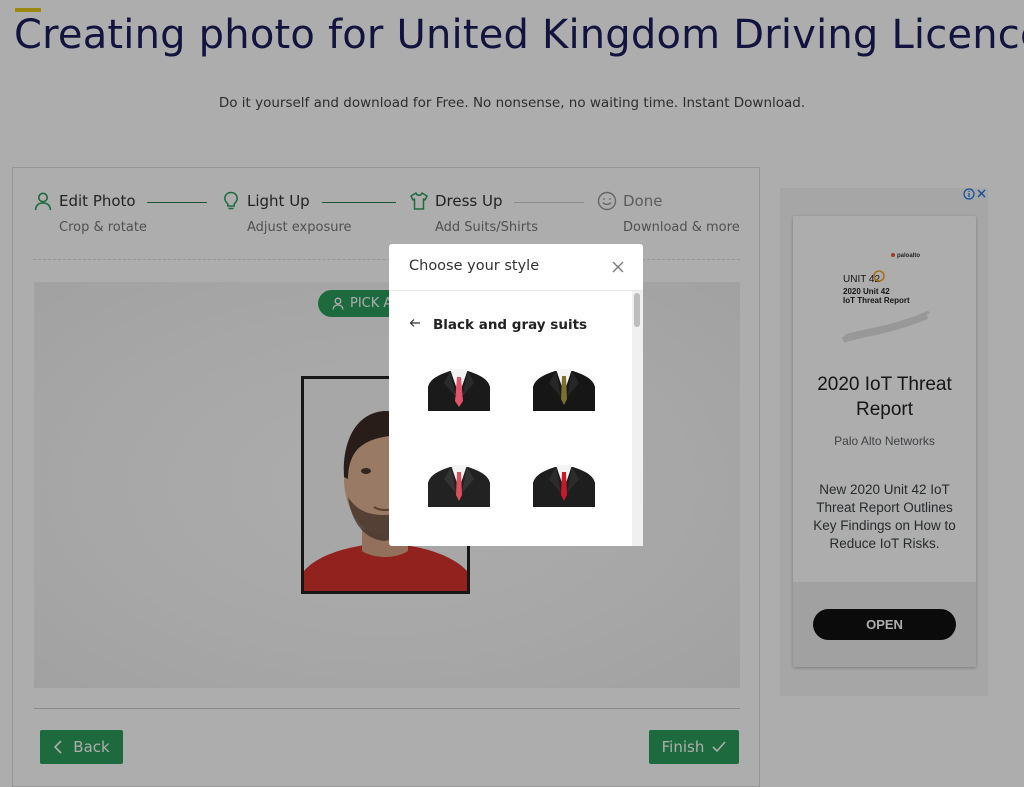  What do you see at coordinates (474, 266) in the screenshot?
I see `modal-title: Choose your style` at bounding box center [474, 266].